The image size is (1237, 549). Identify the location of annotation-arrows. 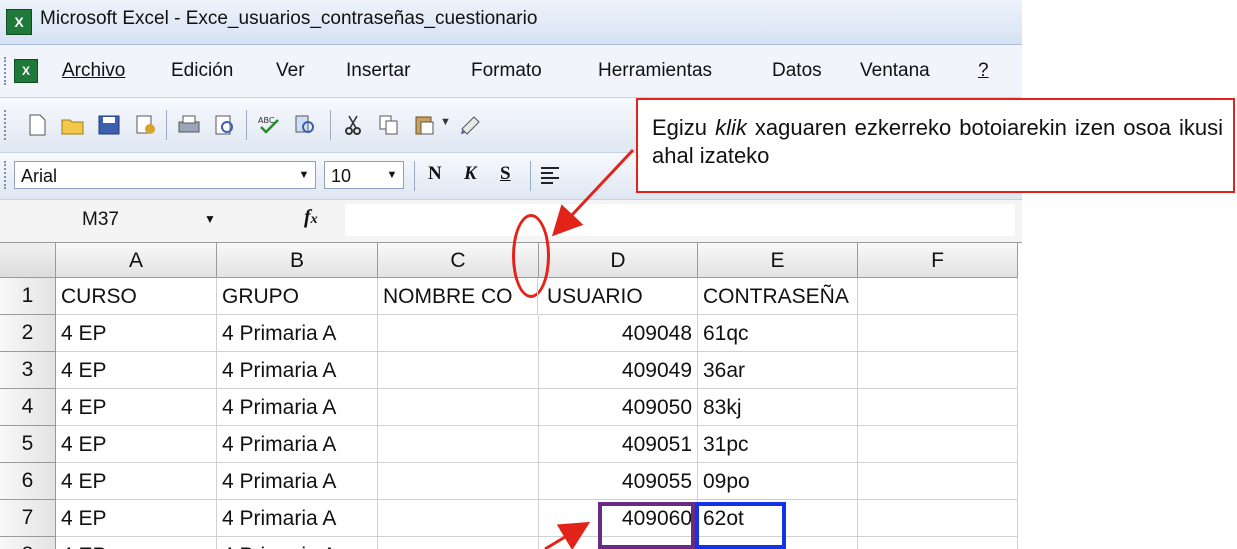
(589, 348).